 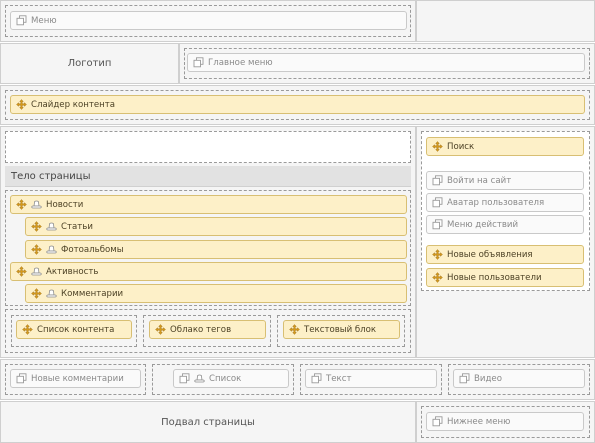 What do you see at coordinates (44, 20) in the screenshot?
I see `menu-block-label: Меню` at bounding box center [44, 20].